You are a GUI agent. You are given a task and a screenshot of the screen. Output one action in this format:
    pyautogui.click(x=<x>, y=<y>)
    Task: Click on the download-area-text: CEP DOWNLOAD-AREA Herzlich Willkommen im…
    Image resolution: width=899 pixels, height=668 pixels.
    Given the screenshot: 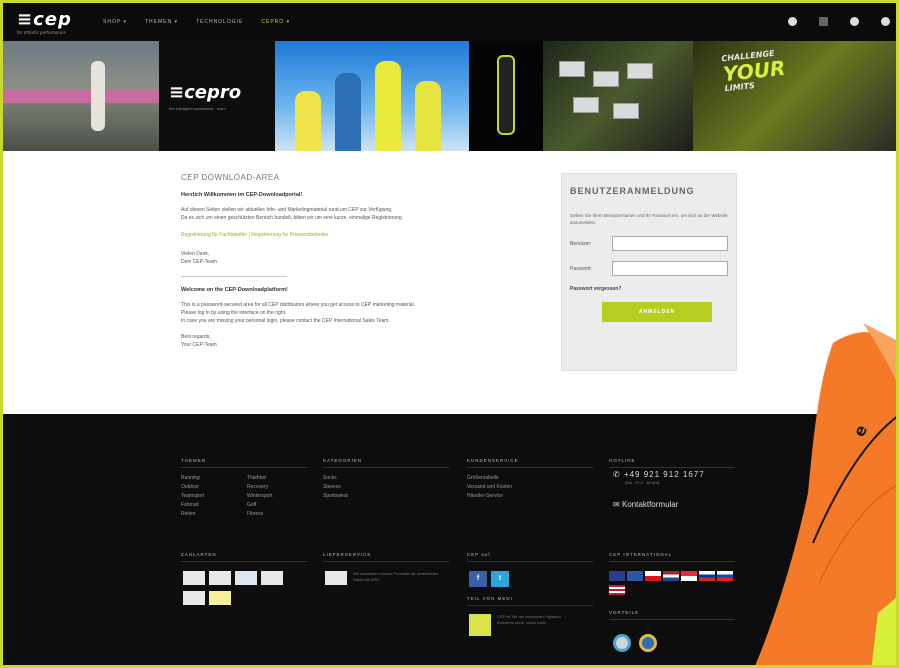 What is the action you would take?
    pyautogui.click(x=351, y=261)
    